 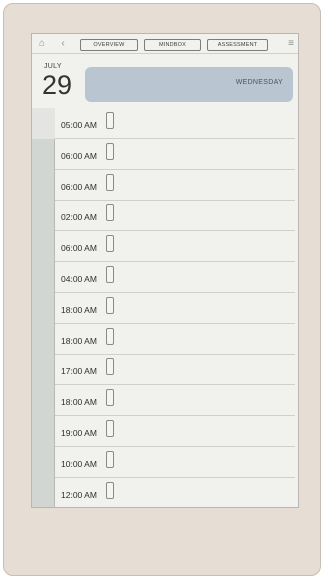 I want to click on top-toolbar: ⌂ ‹ OVERVIEW MINDBOX ASSESSMENT ≡, so click(x=165, y=44).